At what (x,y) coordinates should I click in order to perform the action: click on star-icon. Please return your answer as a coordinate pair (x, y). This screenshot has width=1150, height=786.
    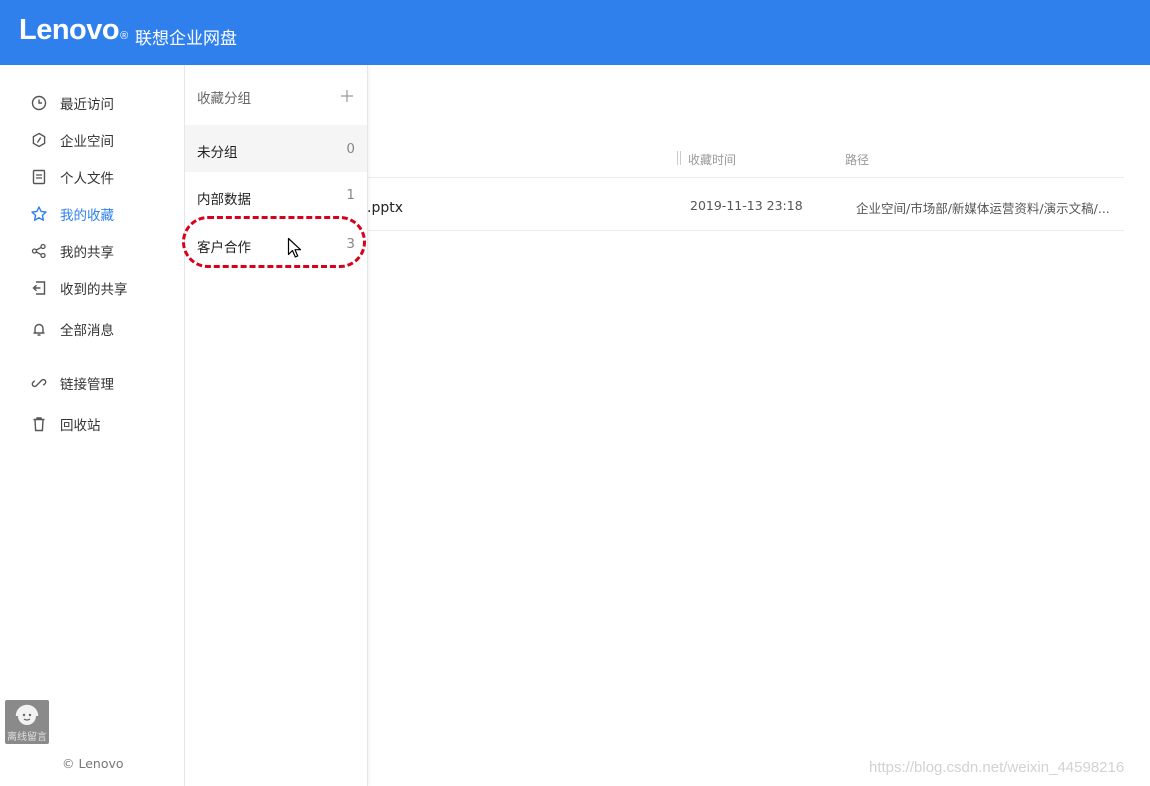
    Looking at the image, I should click on (39, 214).